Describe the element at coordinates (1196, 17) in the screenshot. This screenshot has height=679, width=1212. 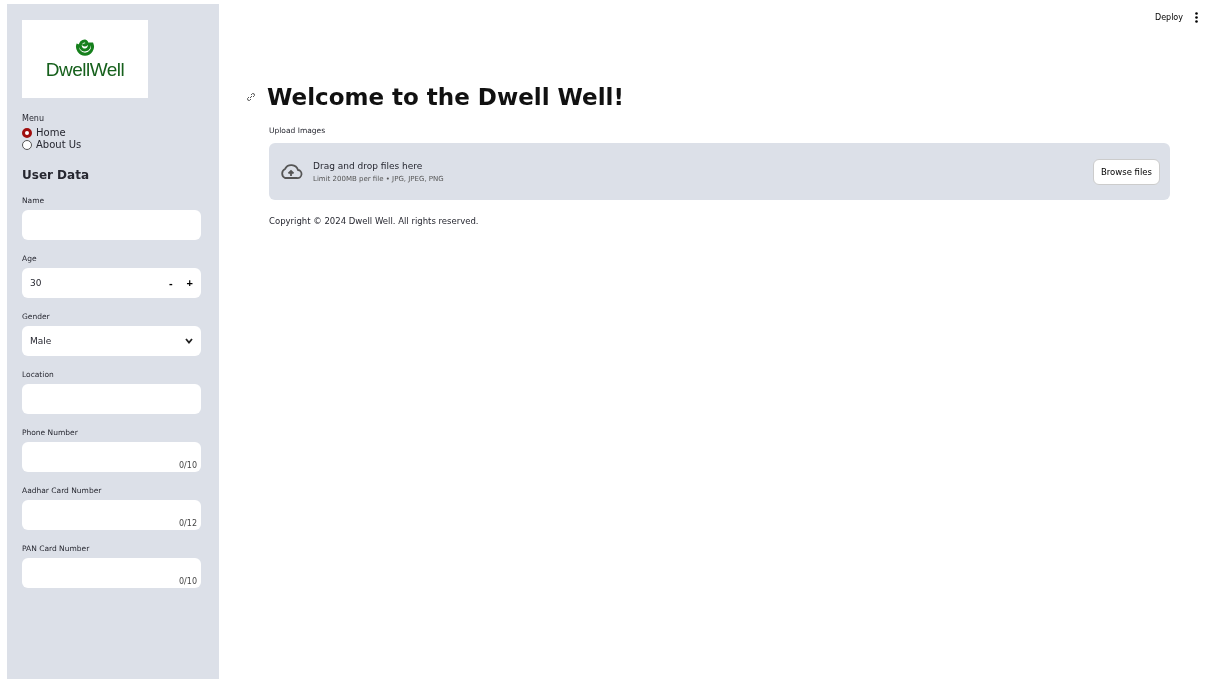
I see `more-menu-icon` at that location.